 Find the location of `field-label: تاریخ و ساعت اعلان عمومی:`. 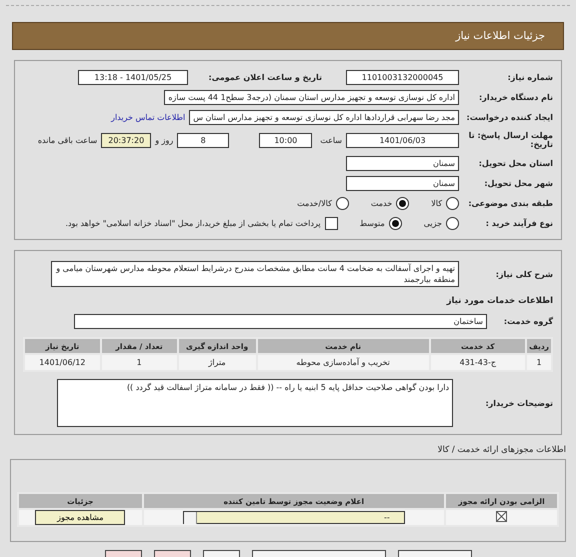

field-label: تاریخ و ساعت اعلان عمومی: is located at coordinates (265, 77).